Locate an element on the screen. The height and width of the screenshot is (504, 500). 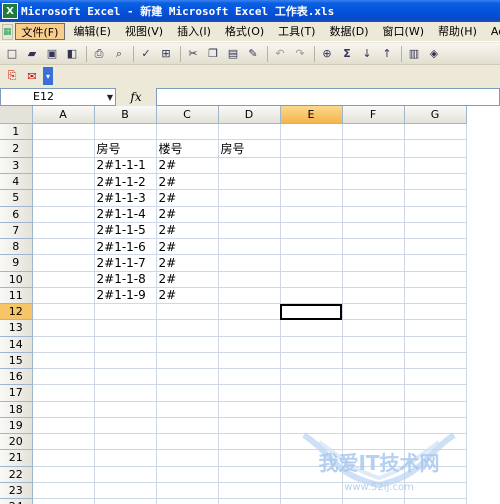
menu-item: 编辑(E) is located at coordinates (92, 31).